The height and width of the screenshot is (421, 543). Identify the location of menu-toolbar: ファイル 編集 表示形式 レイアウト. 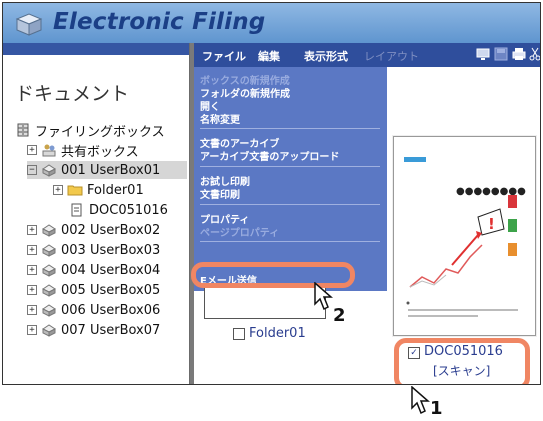
(367, 55).